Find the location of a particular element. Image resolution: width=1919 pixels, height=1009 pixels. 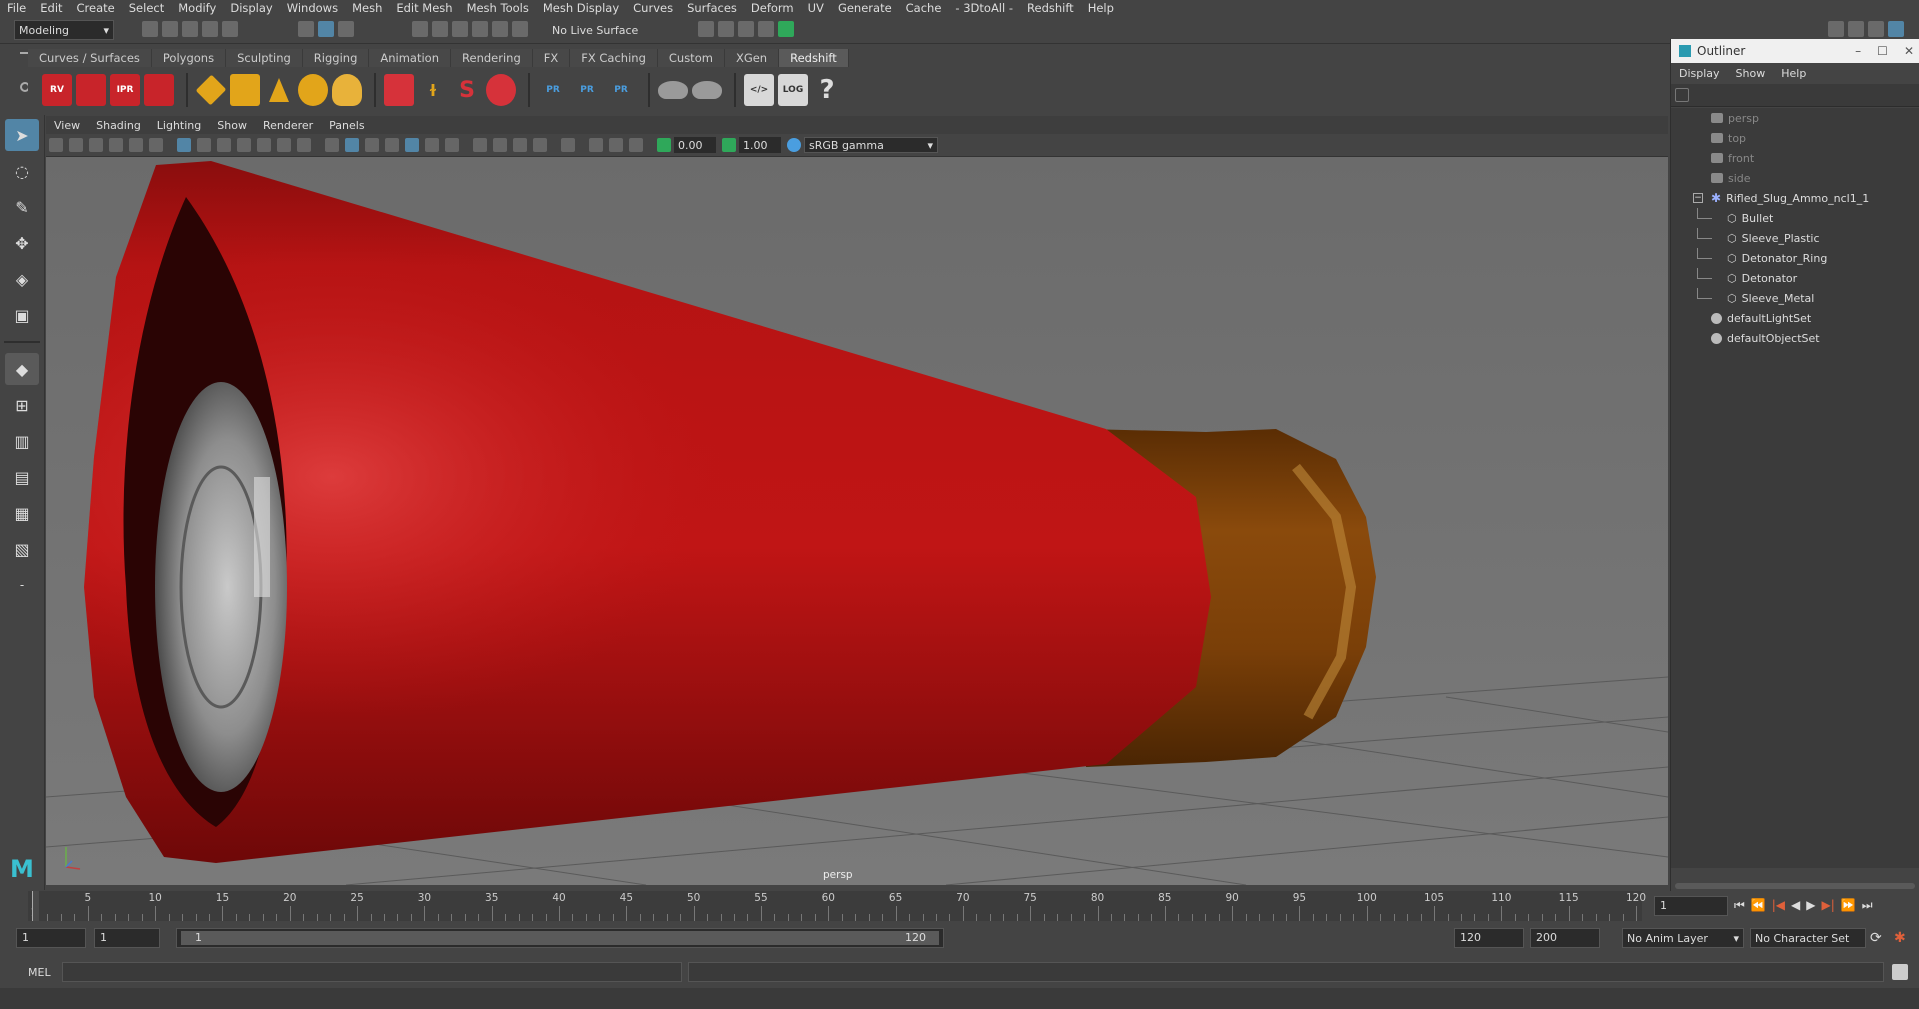

viewport-menu-item: Panels is located at coordinates (346, 125).